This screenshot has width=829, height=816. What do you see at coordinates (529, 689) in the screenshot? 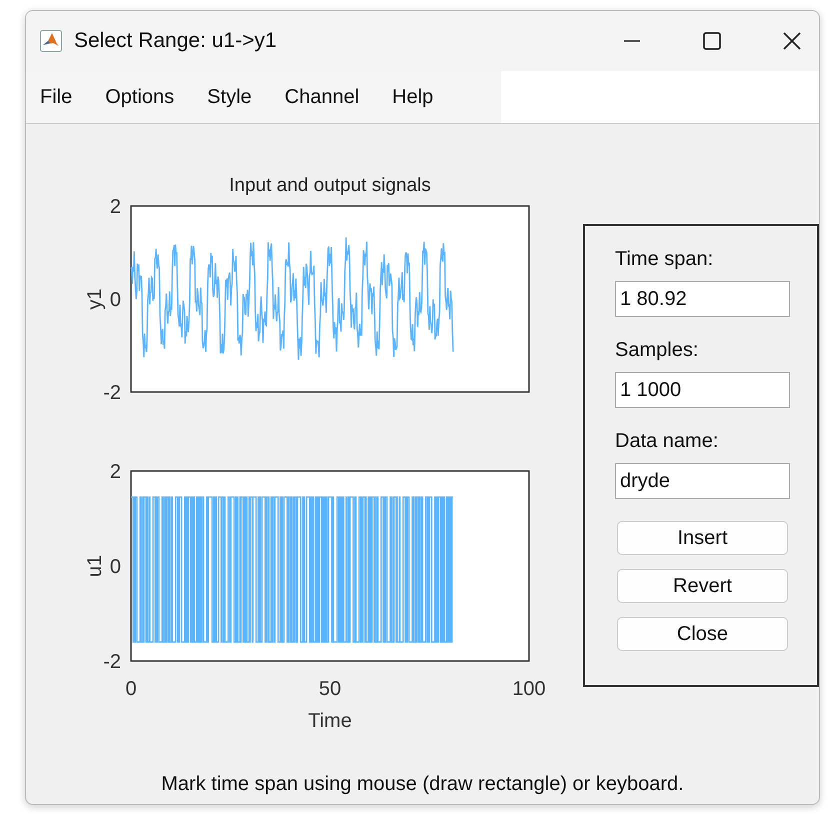
I see `x-tick-label: 100` at bounding box center [529, 689].